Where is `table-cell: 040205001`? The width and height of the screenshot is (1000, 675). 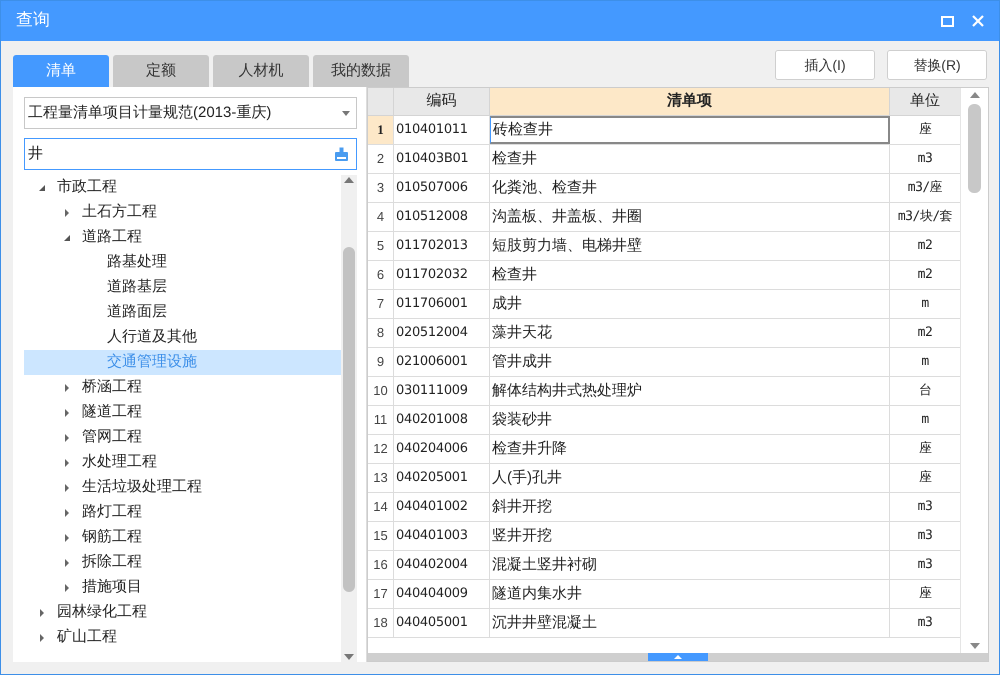 table-cell: 040205001 is located at coordinates (442, 478).